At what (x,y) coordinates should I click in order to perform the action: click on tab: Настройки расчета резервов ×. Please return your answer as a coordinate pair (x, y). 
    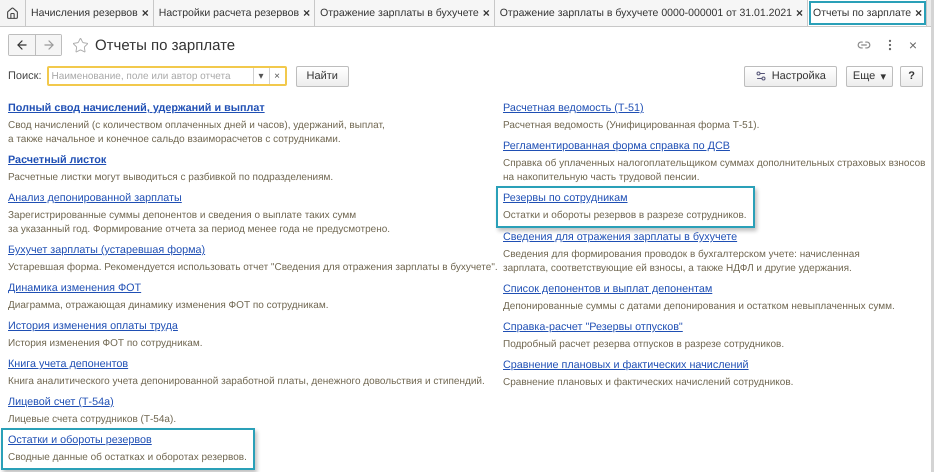
    Looking at the image, I should click on (235, 13).